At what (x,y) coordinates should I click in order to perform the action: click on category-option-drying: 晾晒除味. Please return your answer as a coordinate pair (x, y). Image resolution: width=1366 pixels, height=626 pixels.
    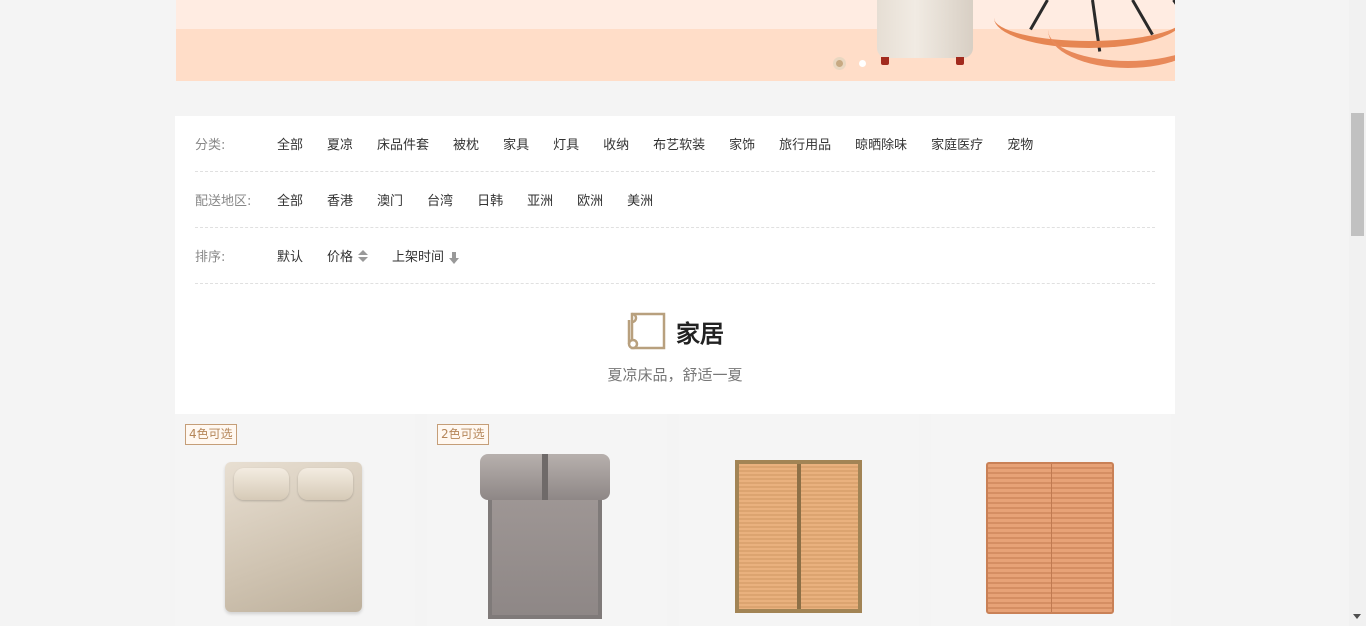
    Looking at the image, I should click on (881, 143).